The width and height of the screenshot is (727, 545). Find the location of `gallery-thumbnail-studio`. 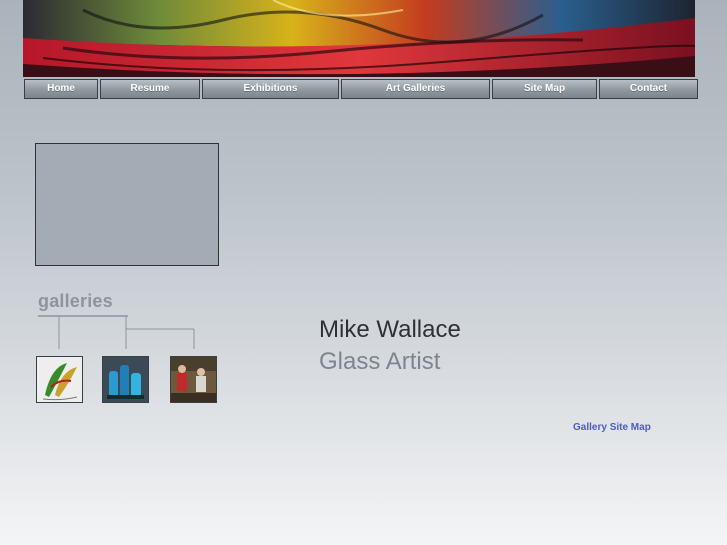

gallery-thumbnail-studio is located at coordinates (193, 379).